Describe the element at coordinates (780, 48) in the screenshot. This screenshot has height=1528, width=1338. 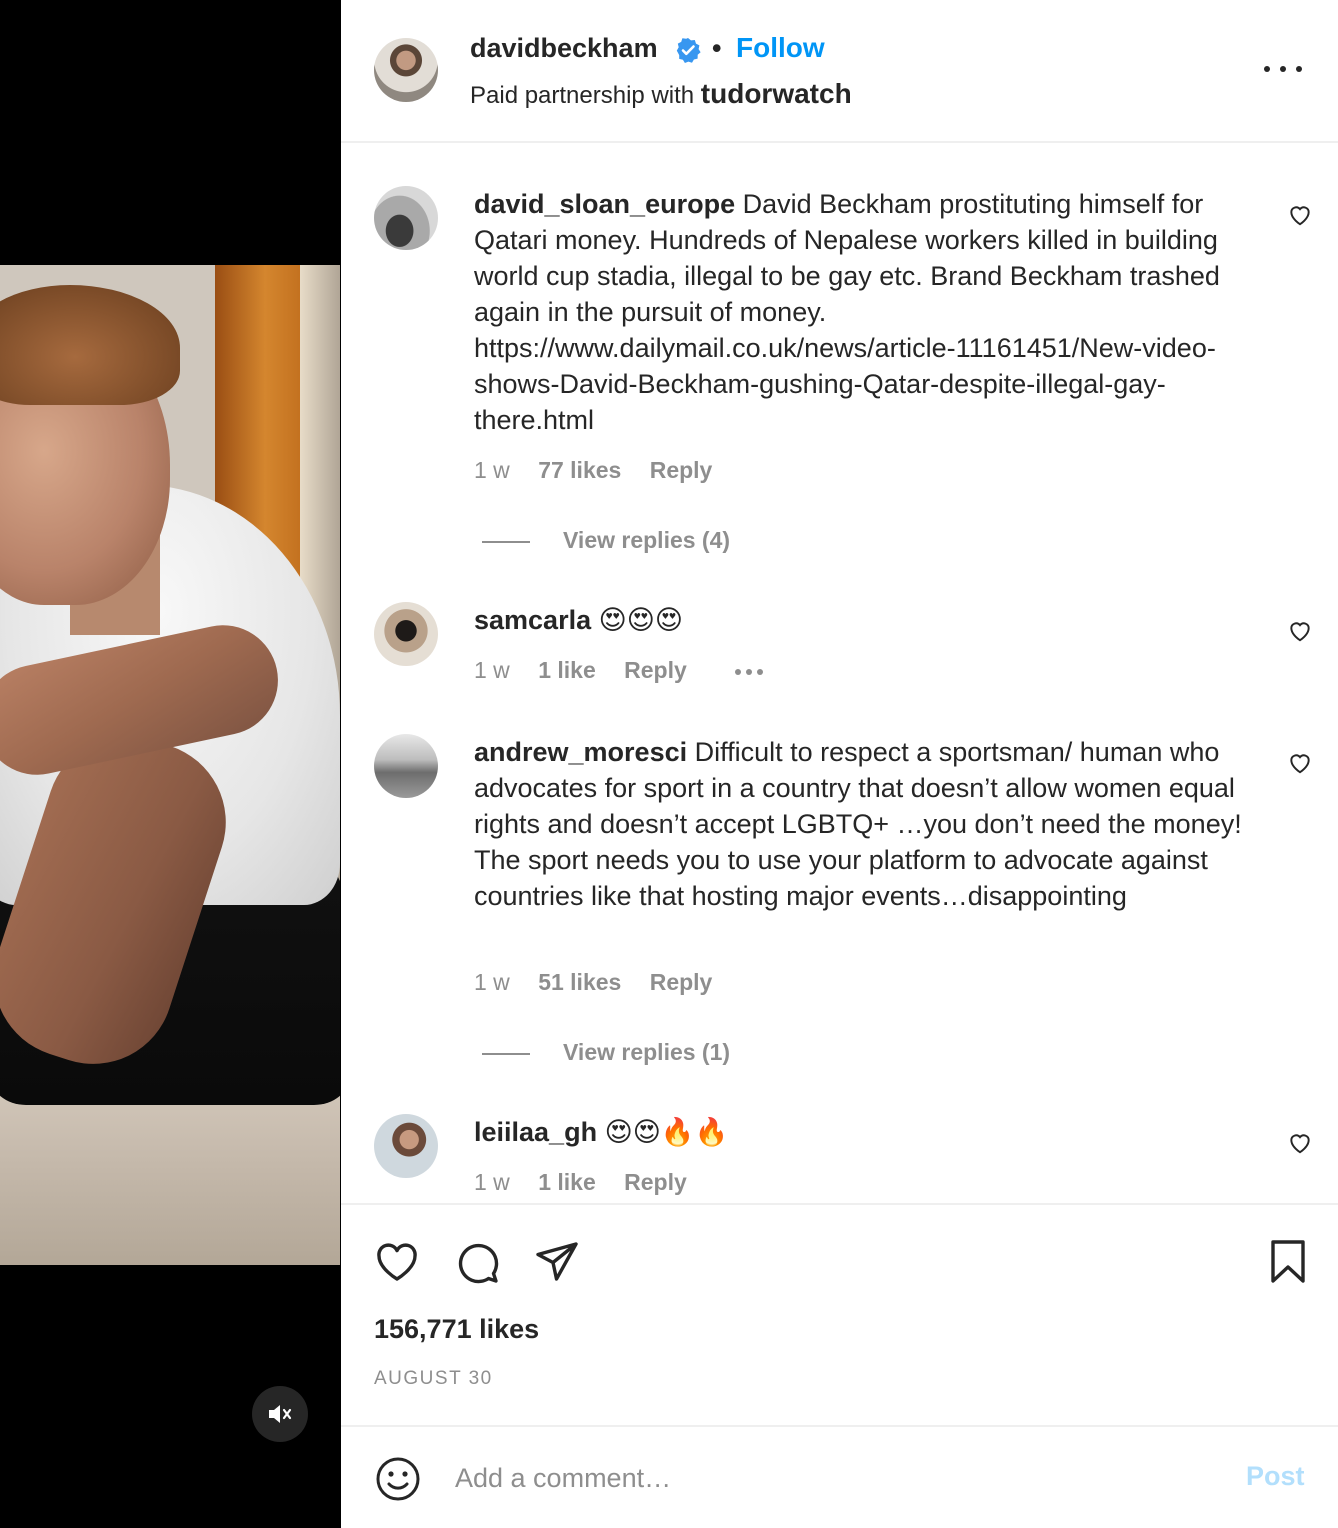
I see `follow-button: Follow` at that location.